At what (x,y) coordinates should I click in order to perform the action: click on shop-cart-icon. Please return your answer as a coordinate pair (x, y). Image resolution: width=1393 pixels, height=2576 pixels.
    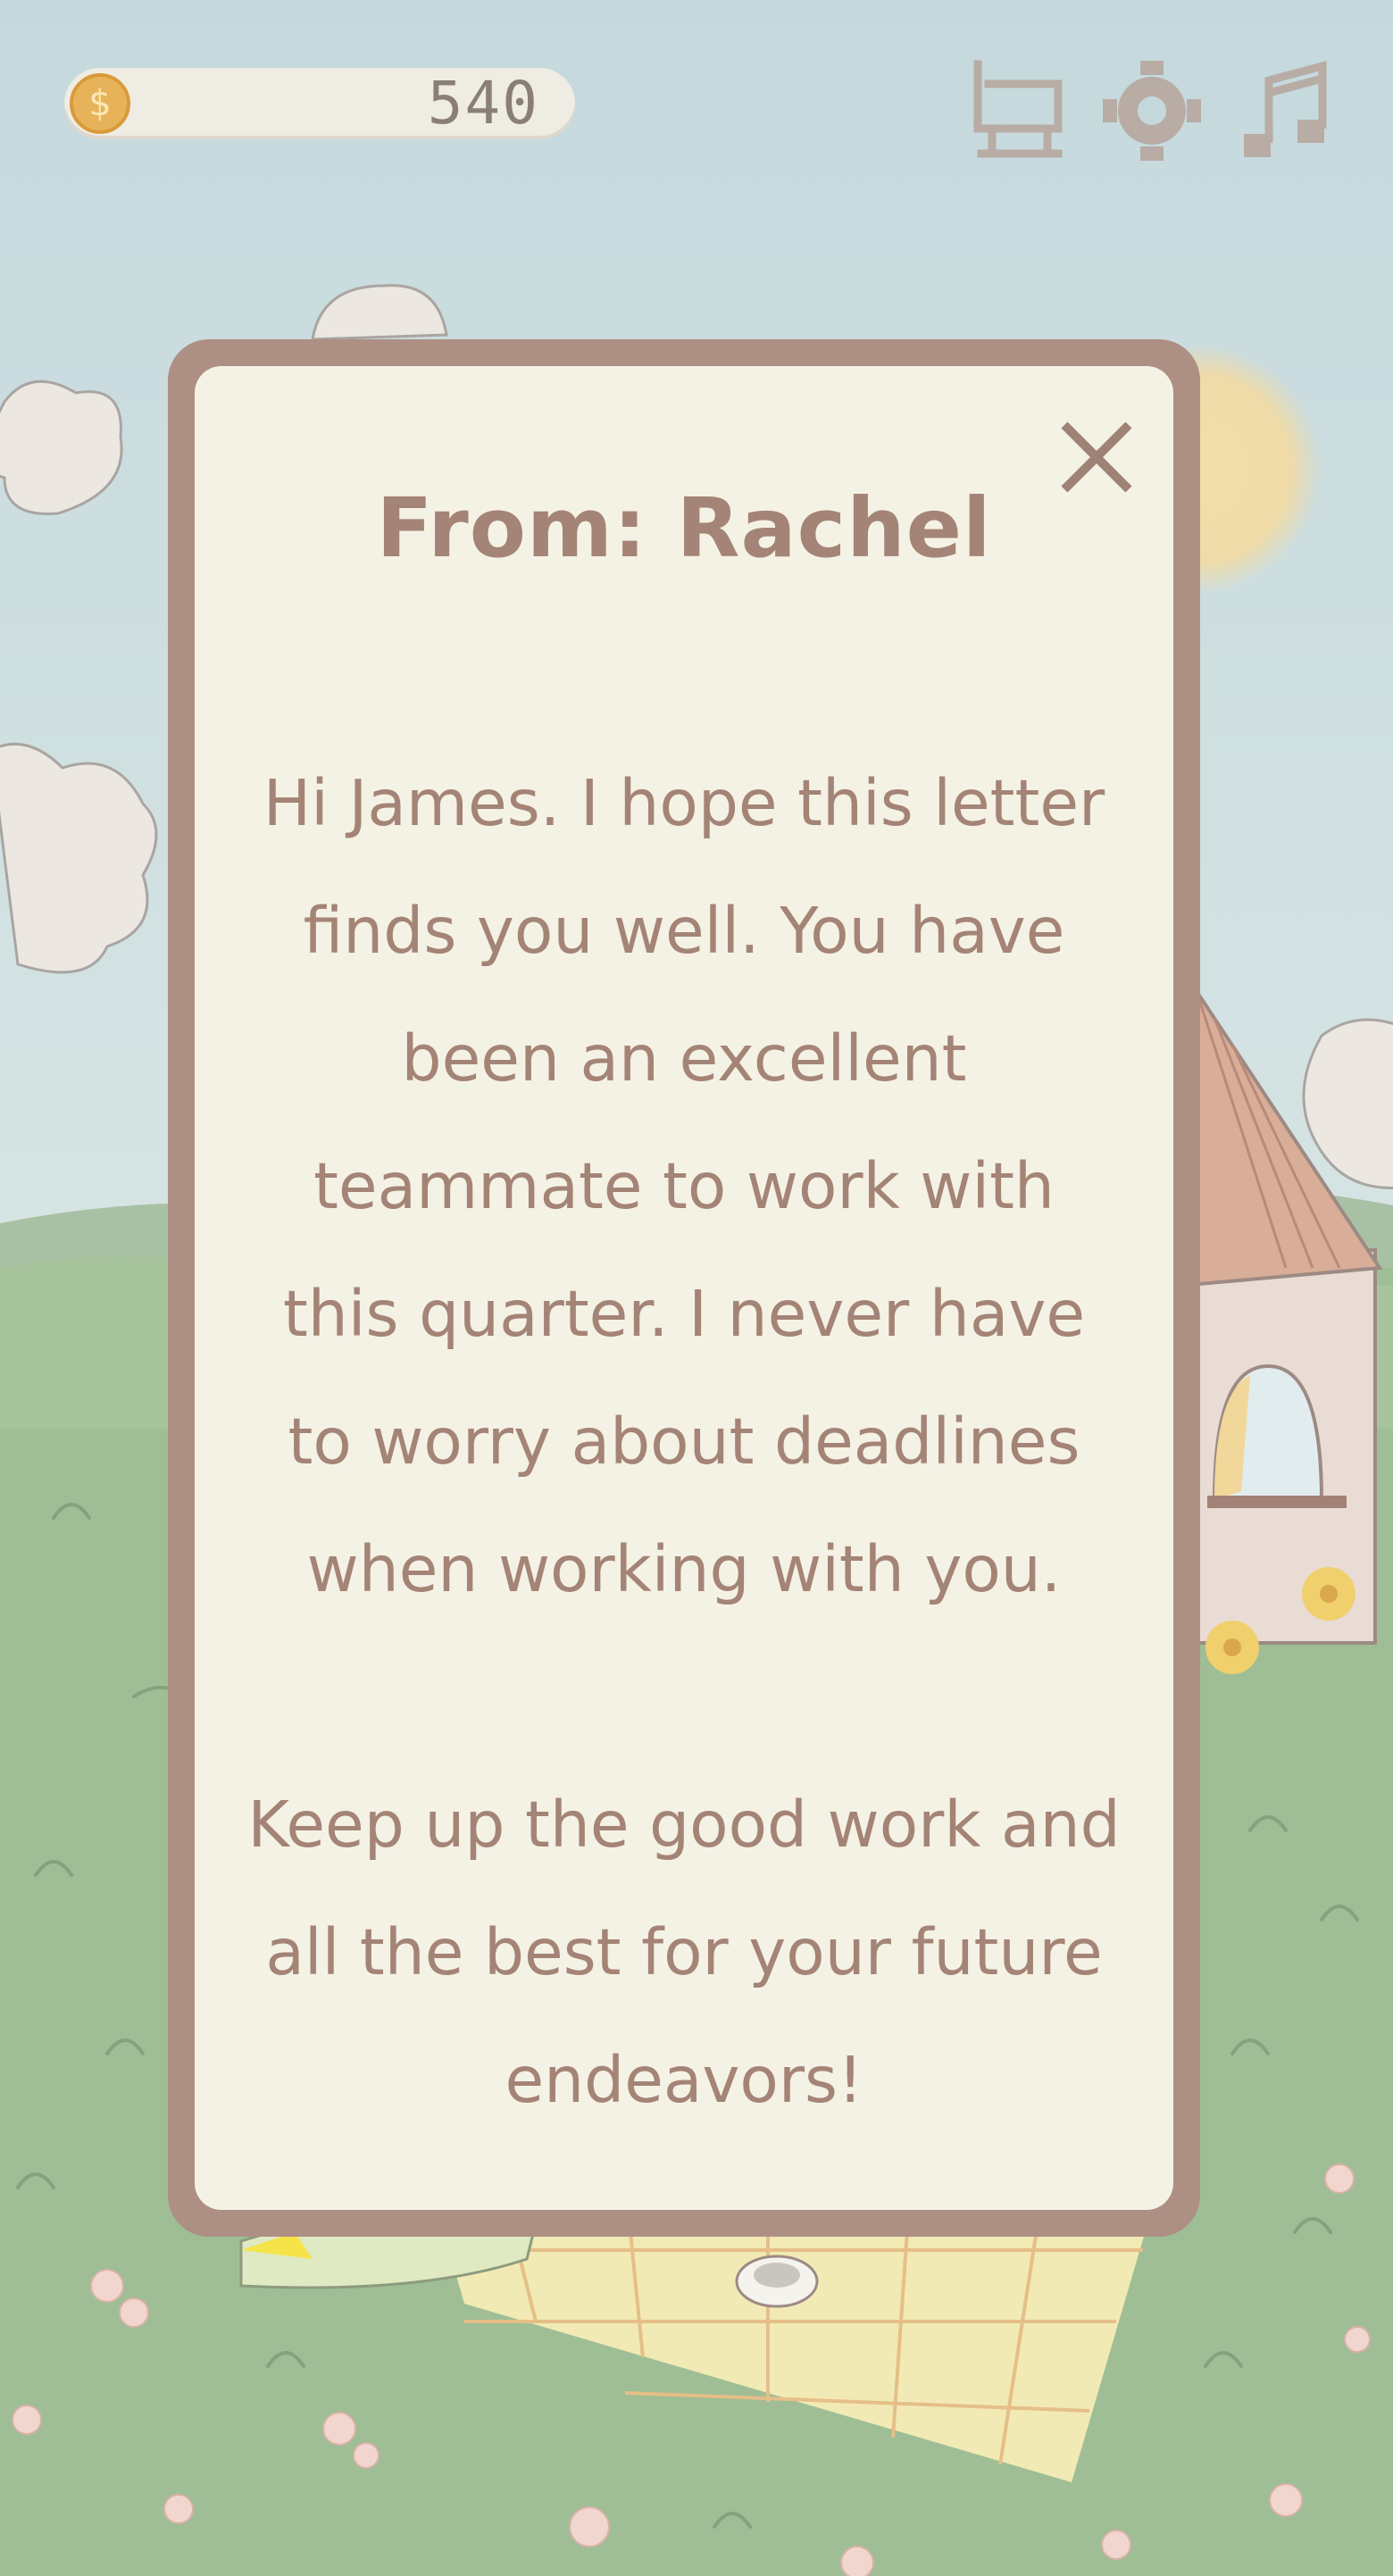
    Looking at the image, I should click on (1018, 109).